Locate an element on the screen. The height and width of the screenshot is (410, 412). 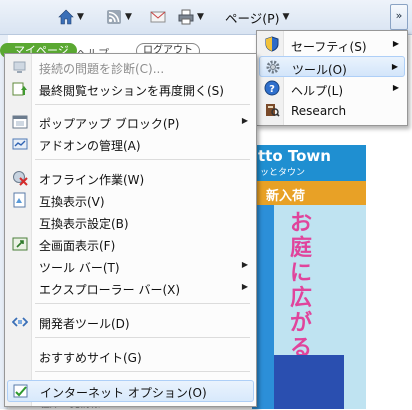
menu-item-tools: ツール(O) ▶ is located at coordinates (332, 66).